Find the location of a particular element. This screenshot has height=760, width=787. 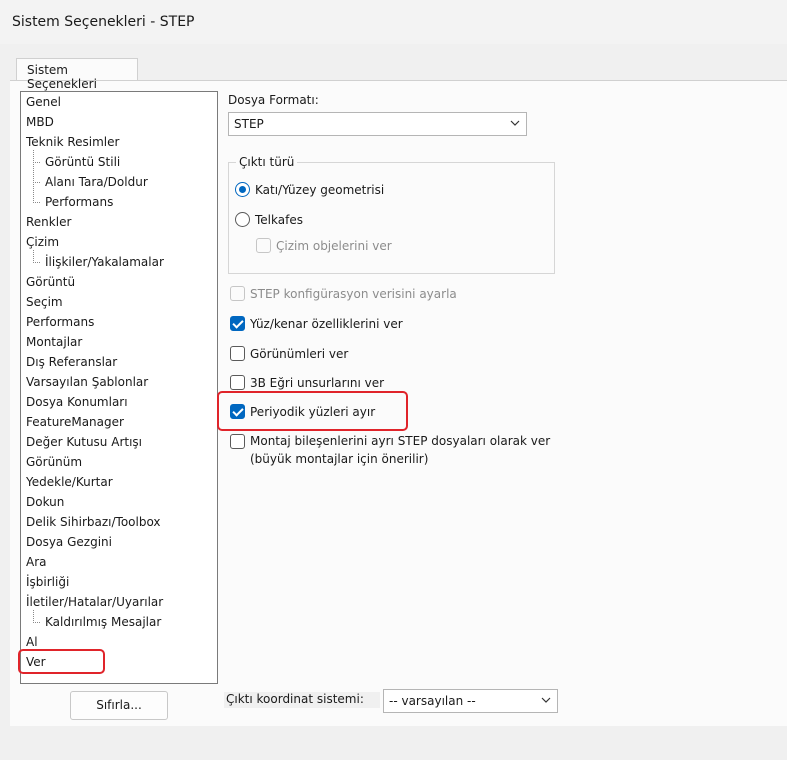

file-format-value: STEP is located at coordinates (249, 124).